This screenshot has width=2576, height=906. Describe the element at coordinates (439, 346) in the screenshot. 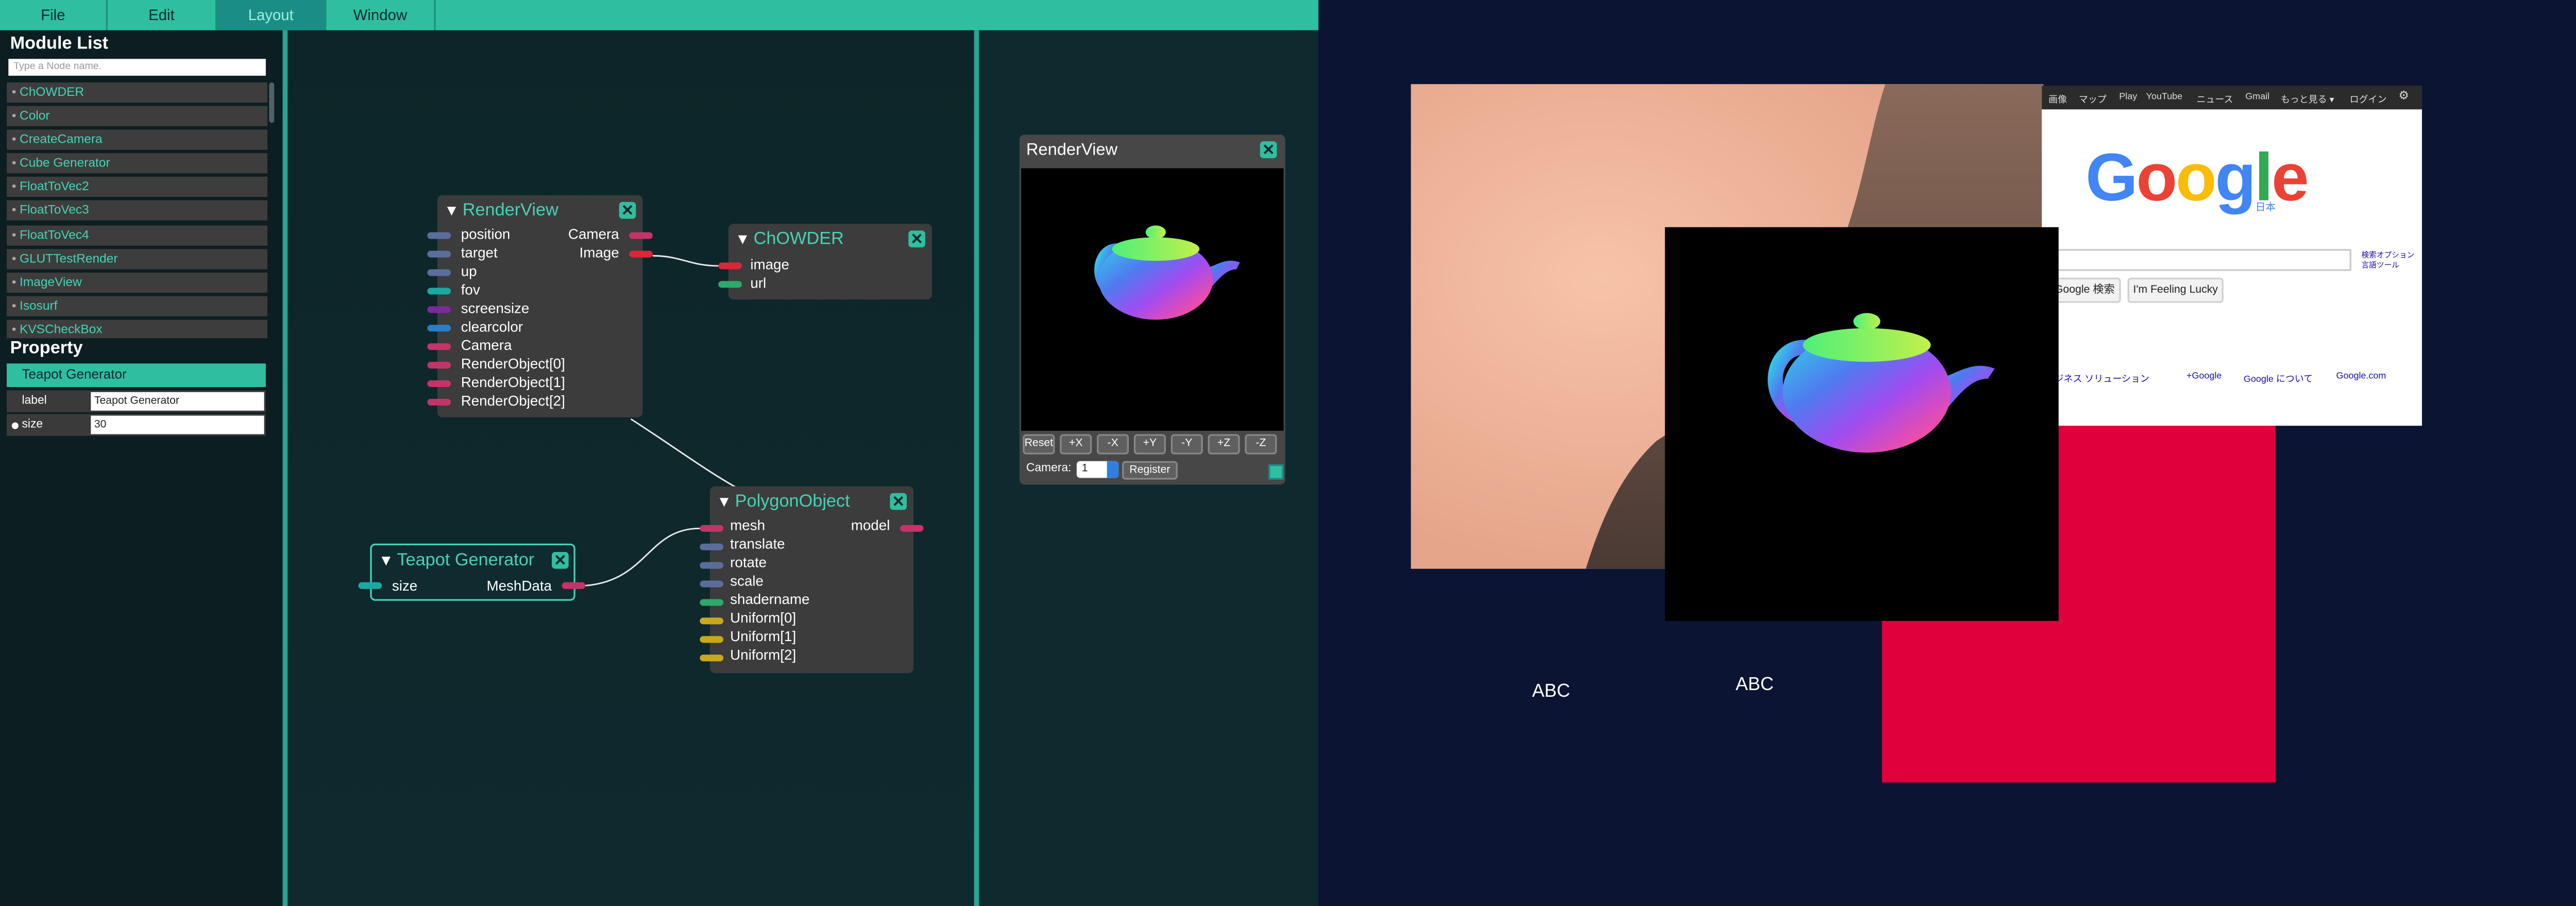

I see `pin-camera-in` at that location.